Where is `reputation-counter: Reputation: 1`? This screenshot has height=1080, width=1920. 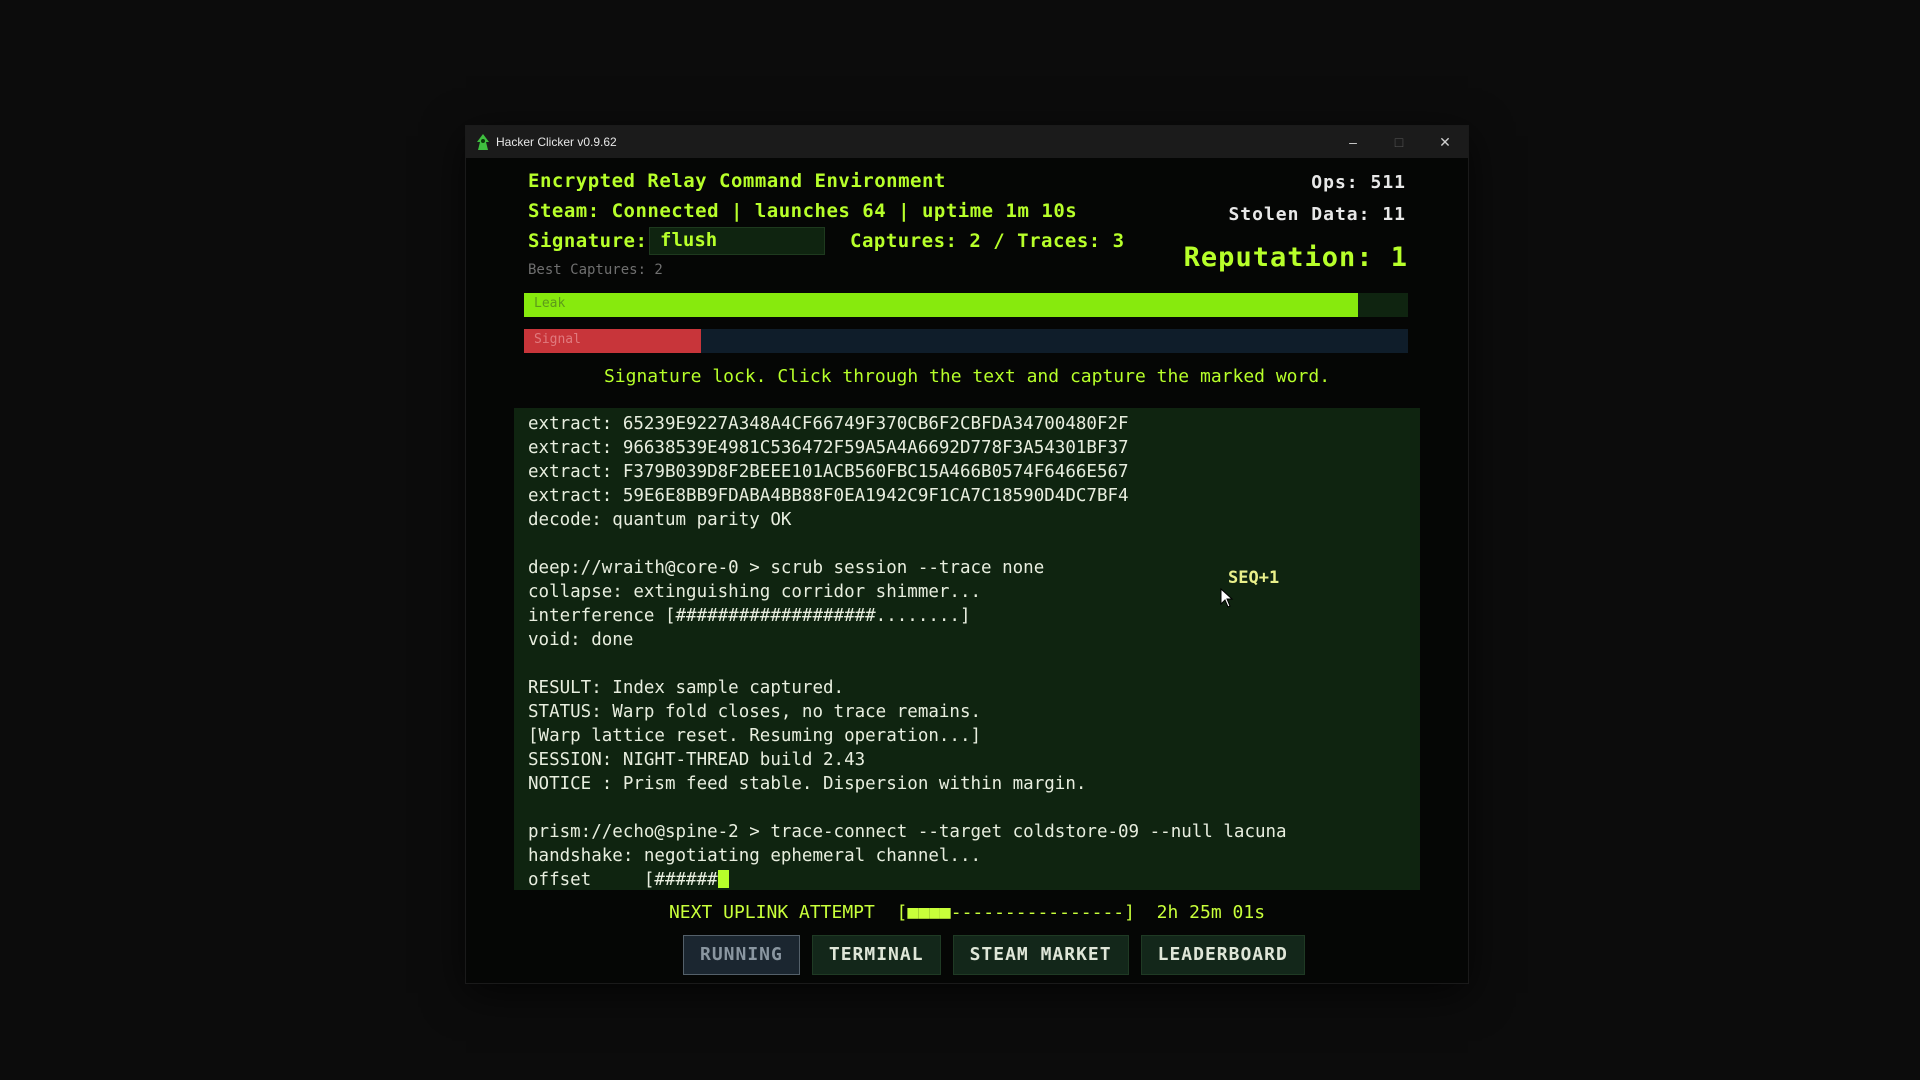
reputation-counter: Reputation: 1 is located at coordinates (1295, 257).